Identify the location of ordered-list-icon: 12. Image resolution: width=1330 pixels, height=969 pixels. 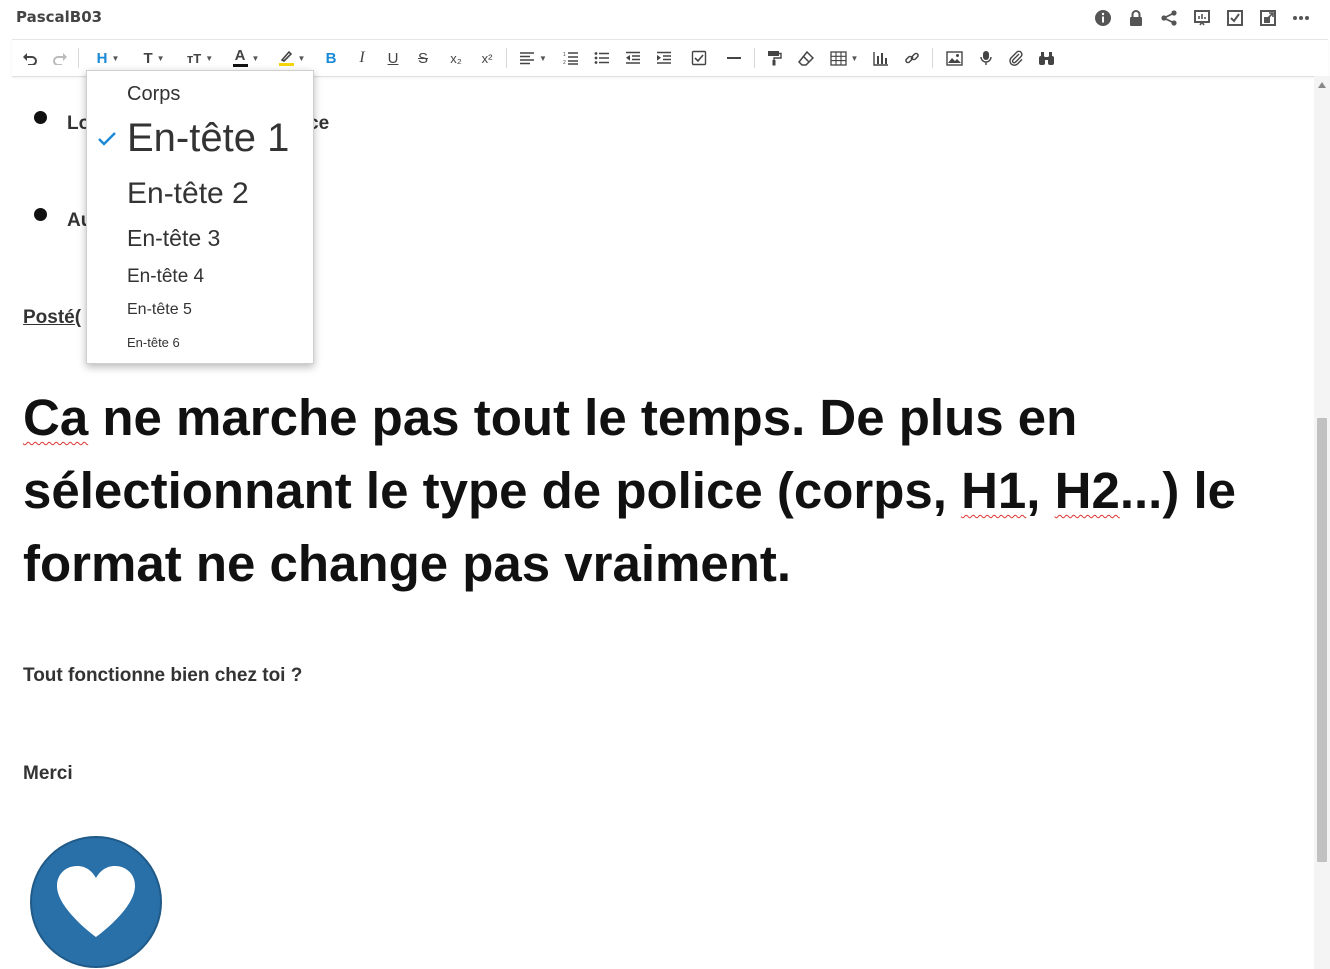
(571, 58).